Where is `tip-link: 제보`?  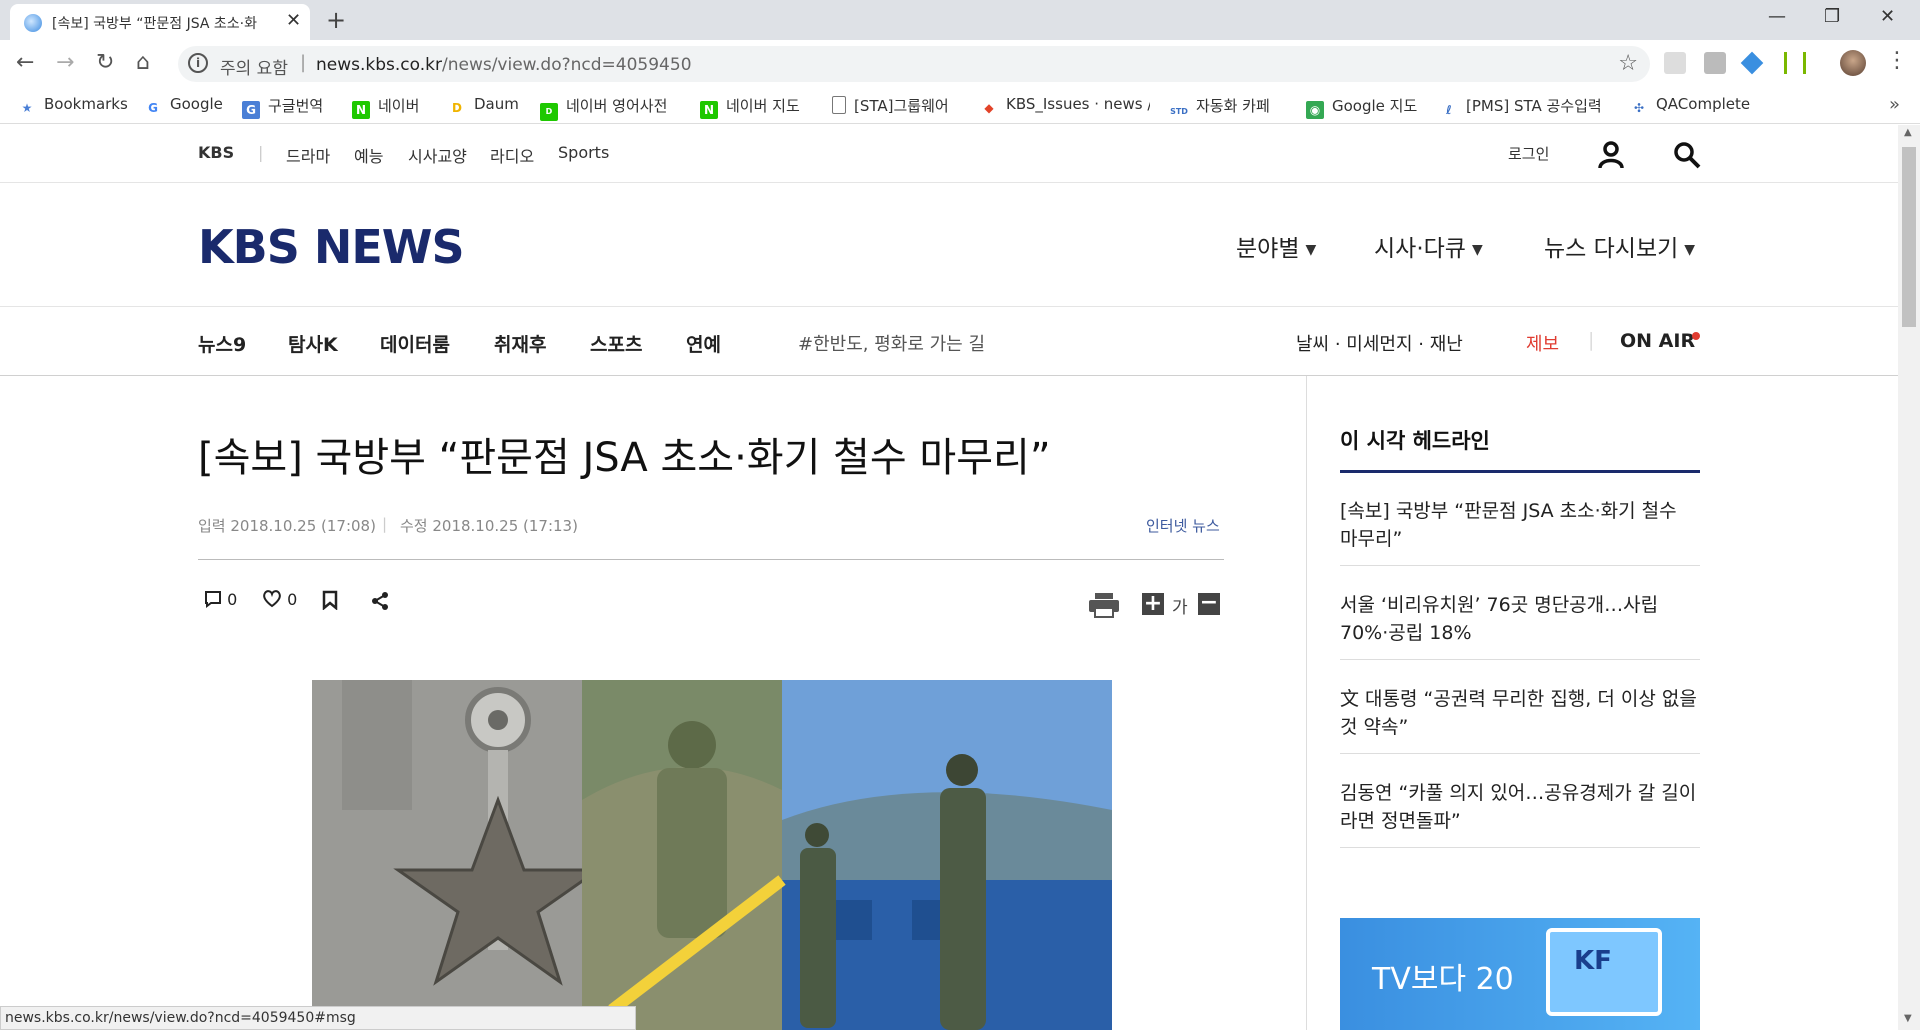 tip-link: 제보 is located at coordinates (1542, 343).